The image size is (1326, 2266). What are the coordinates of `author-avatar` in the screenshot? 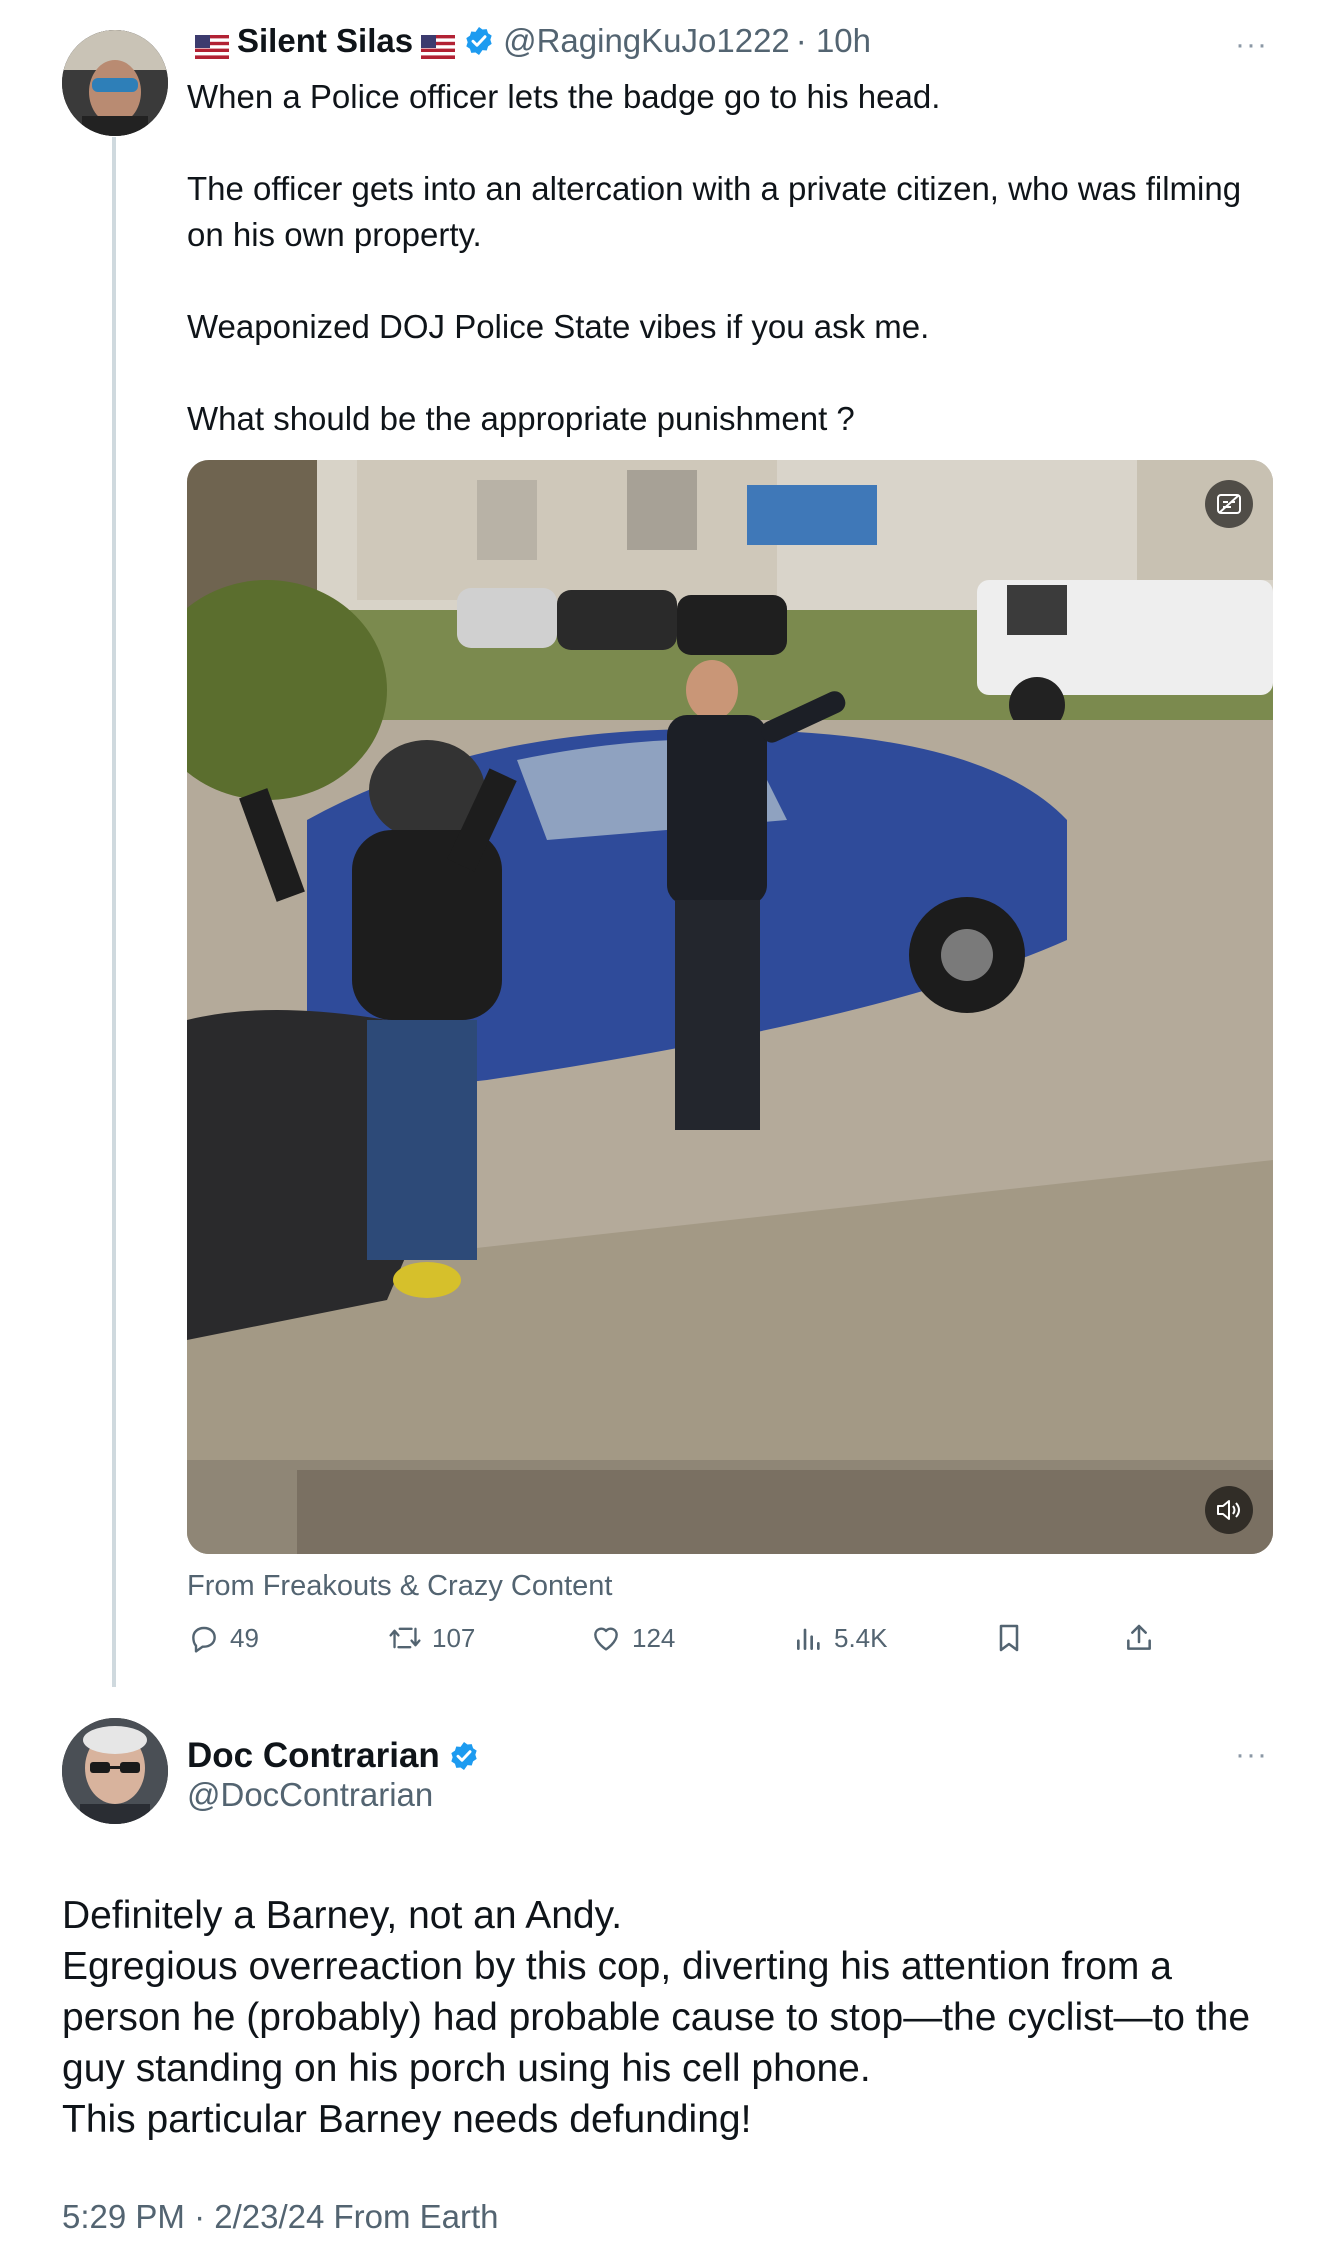 It's located at (115, 83).